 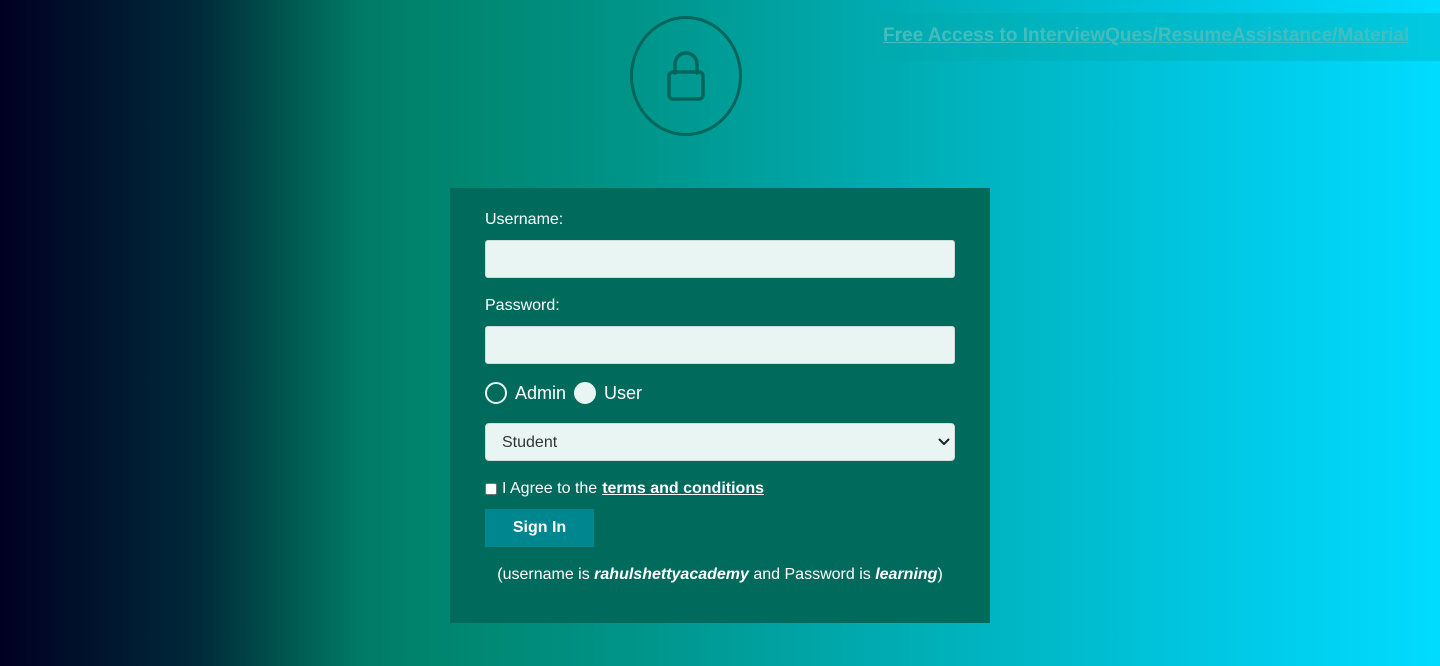 I want to click on terms-row: I Agree to the terms and conditions, so click(x=624, y=489).